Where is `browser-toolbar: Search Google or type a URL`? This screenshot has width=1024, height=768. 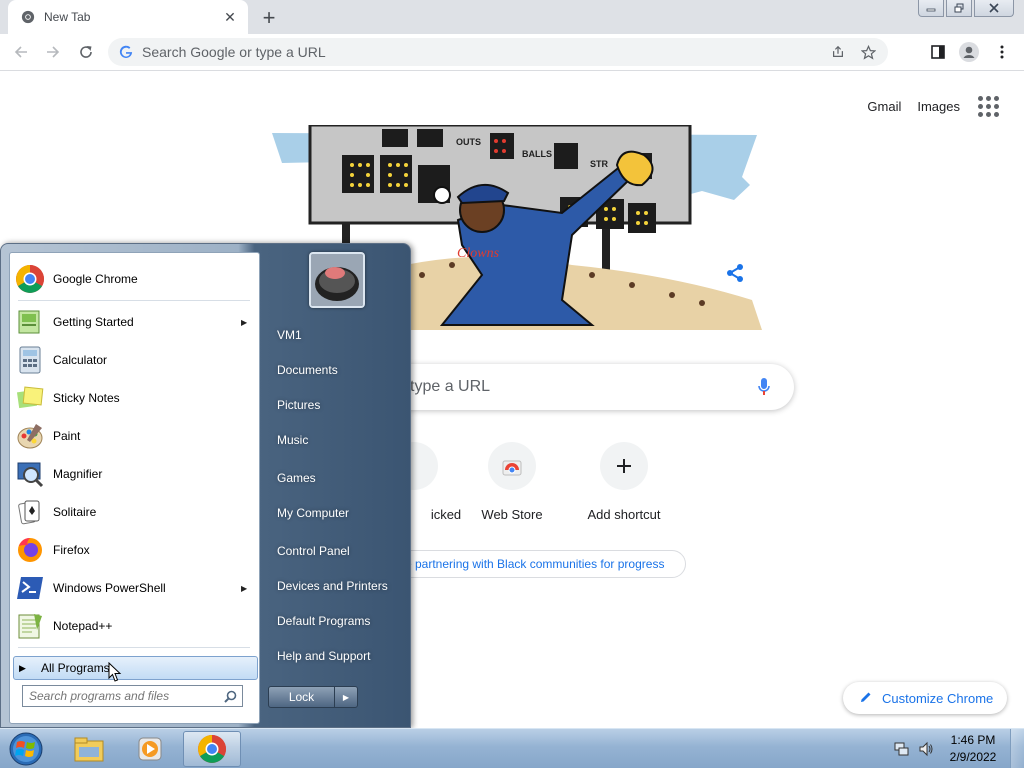 browser-toolbar: Search Google or type a URL is located at coordinates (512, 52).